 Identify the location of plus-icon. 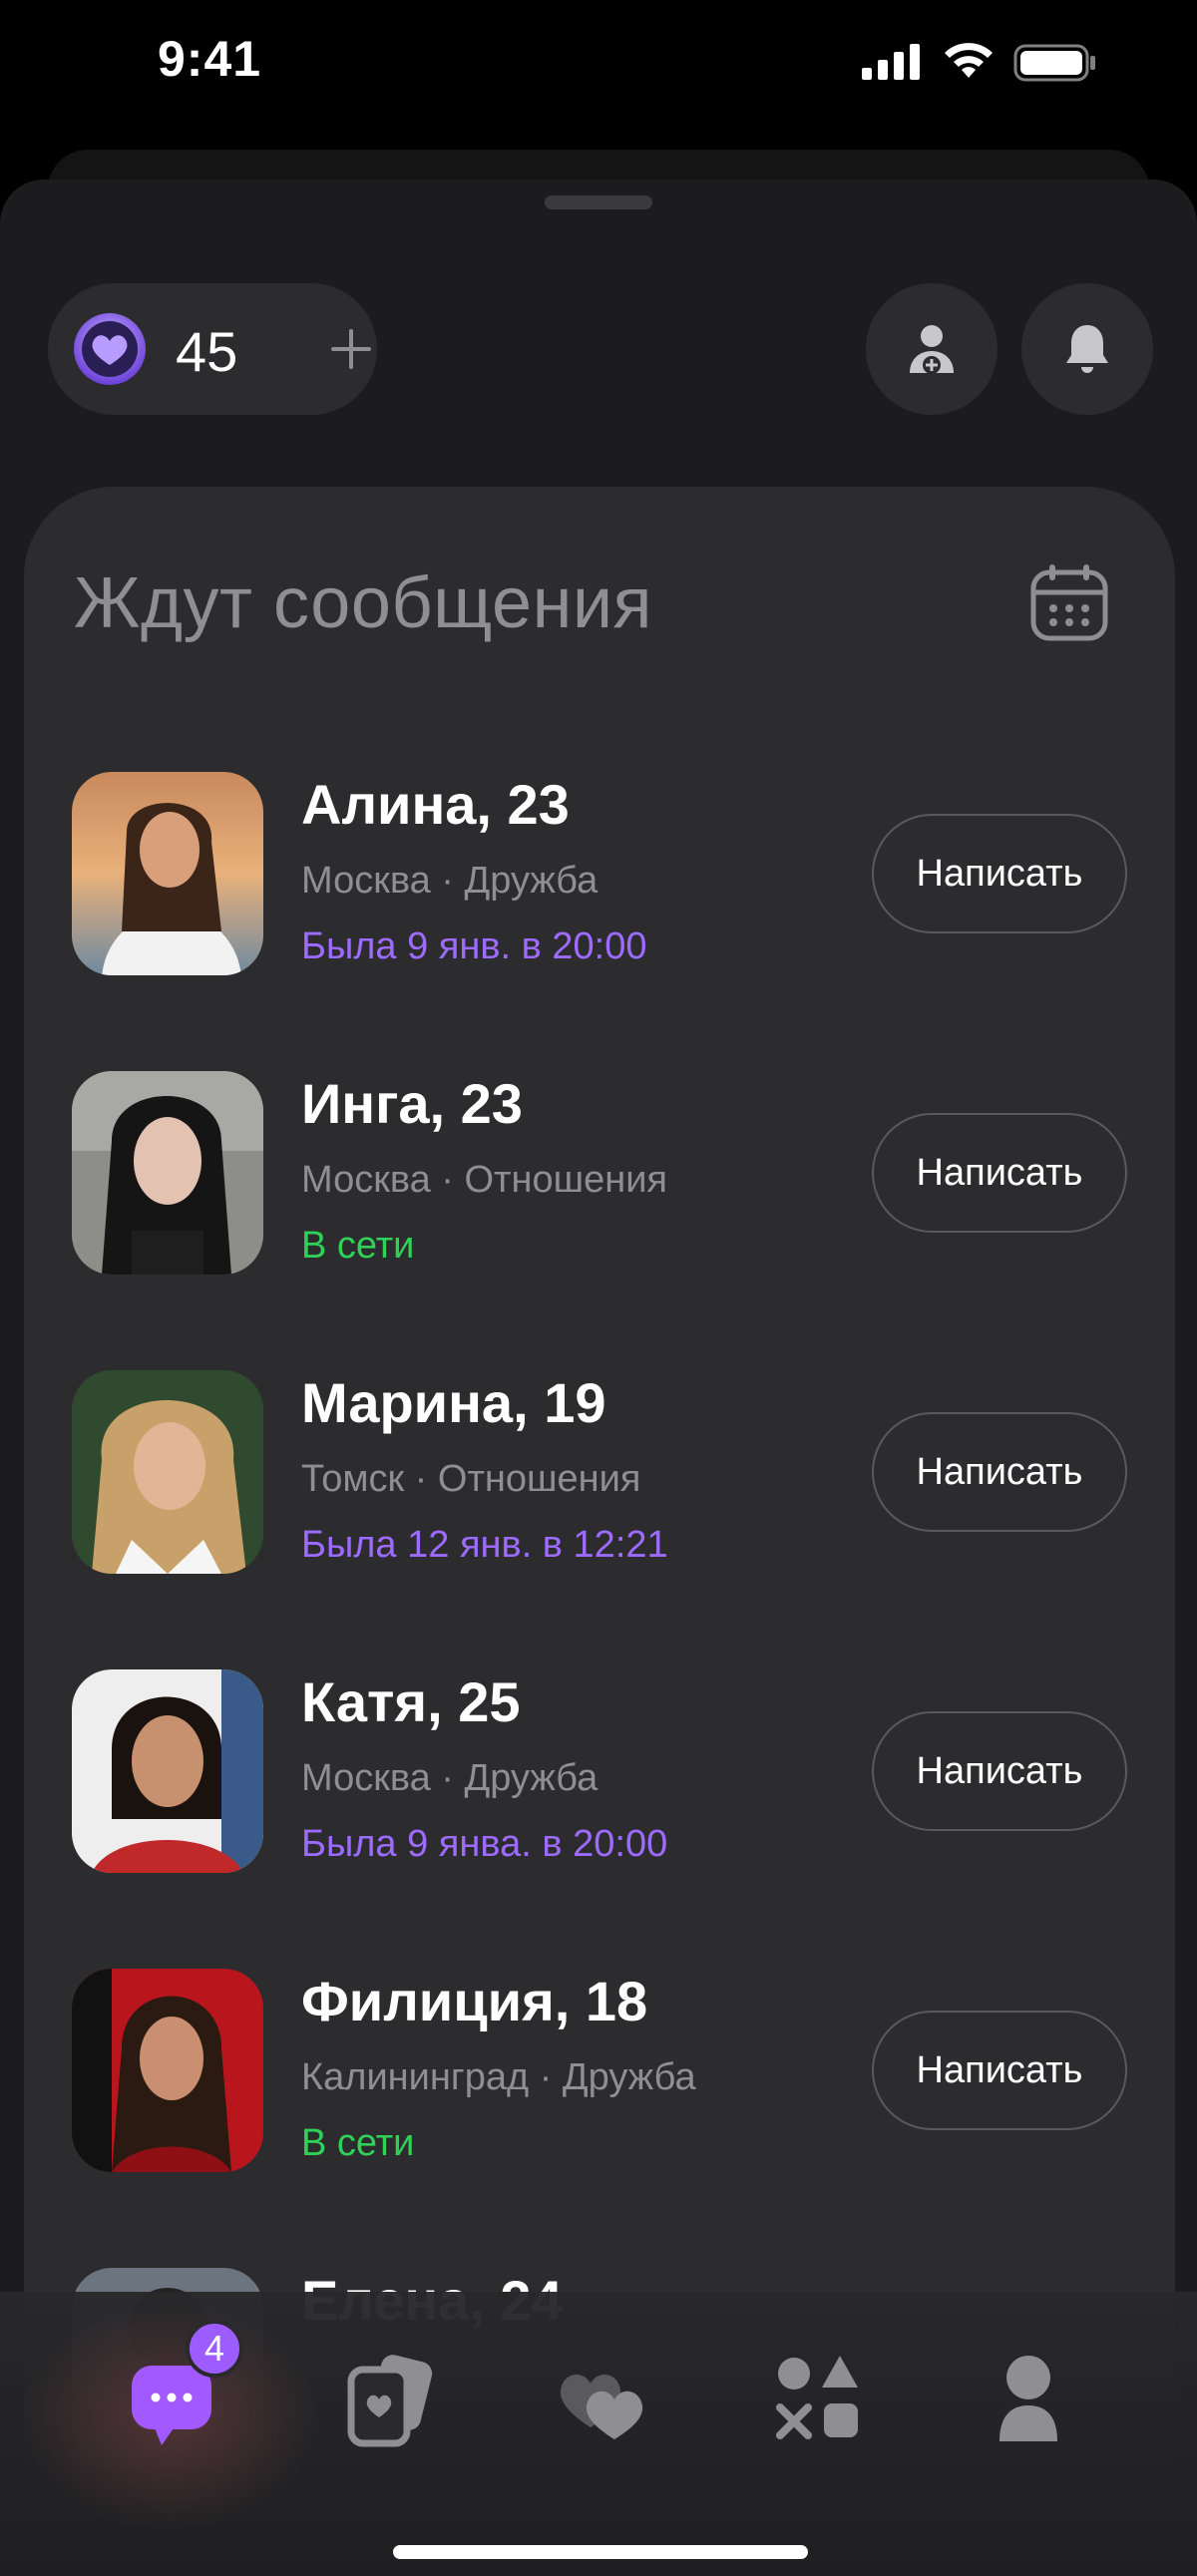
(351, 349).